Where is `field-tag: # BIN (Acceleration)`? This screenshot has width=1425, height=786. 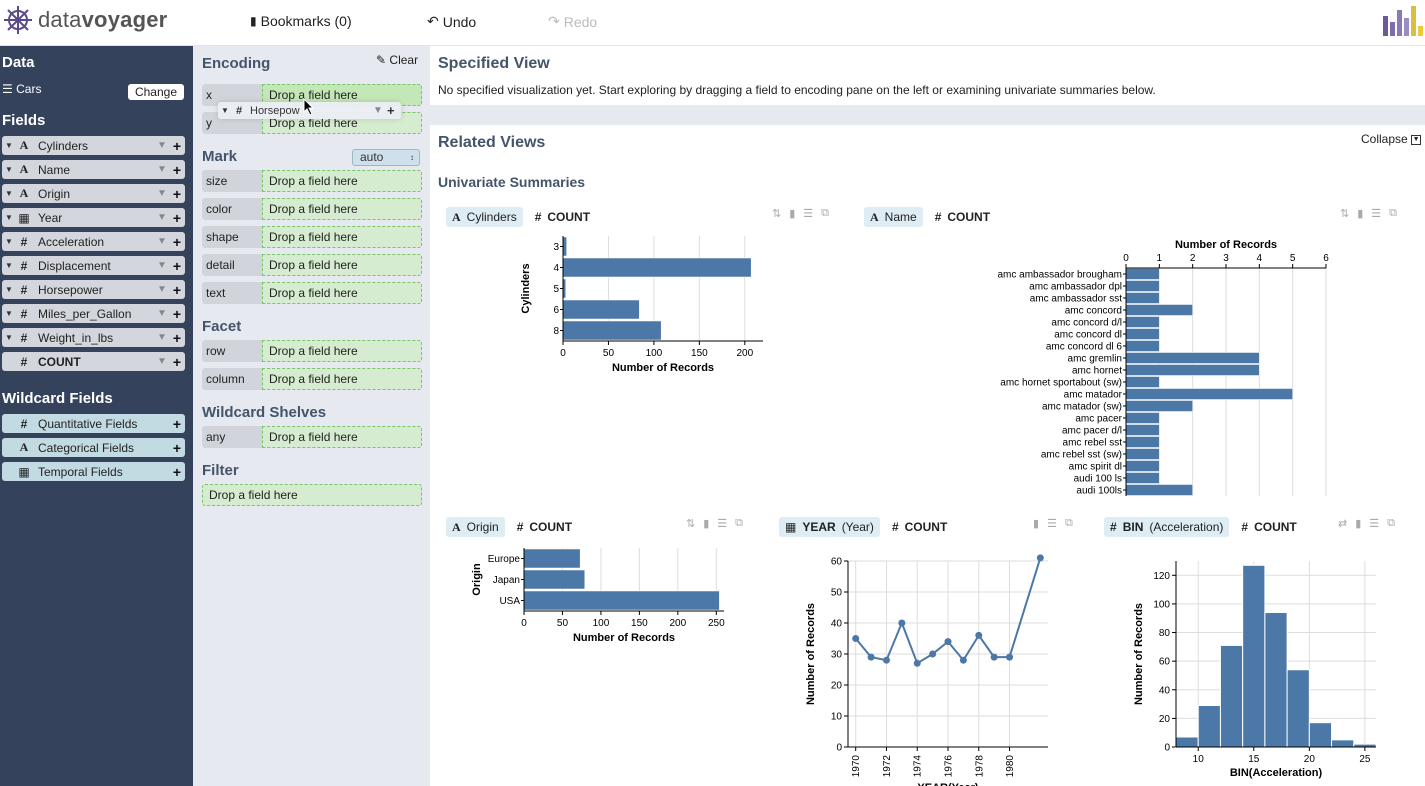
field-tag: # BIN (Acceleration) is located at coordinates (1167, 527).